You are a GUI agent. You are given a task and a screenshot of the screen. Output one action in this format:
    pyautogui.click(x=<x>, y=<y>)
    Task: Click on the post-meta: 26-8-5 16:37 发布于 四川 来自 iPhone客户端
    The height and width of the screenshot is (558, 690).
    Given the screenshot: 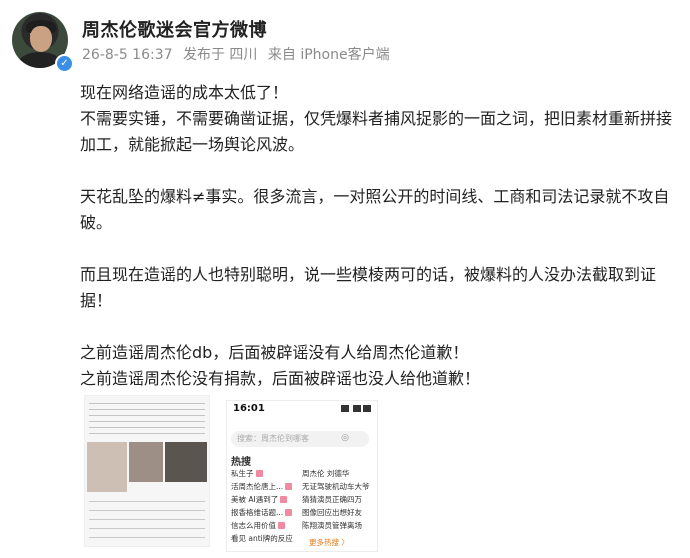 What is the action you would take?
    pyautogui.click(x=239, y=54)
    